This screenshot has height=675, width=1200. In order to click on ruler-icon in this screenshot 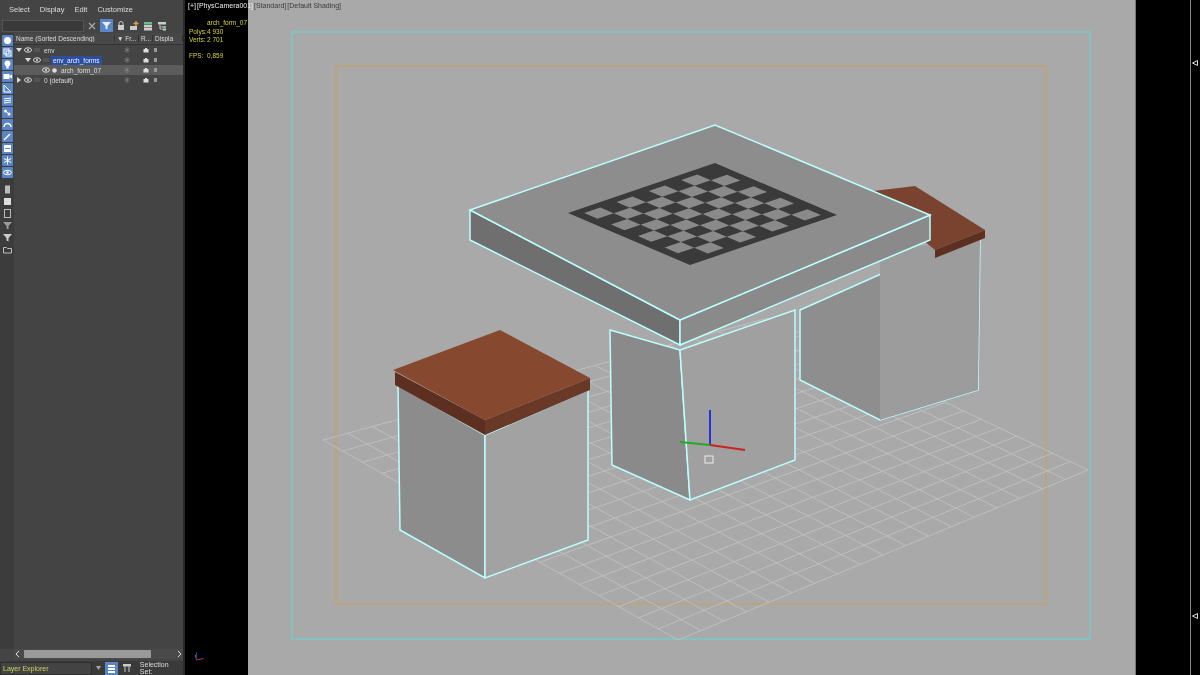, I will do `click(7, 88)`.